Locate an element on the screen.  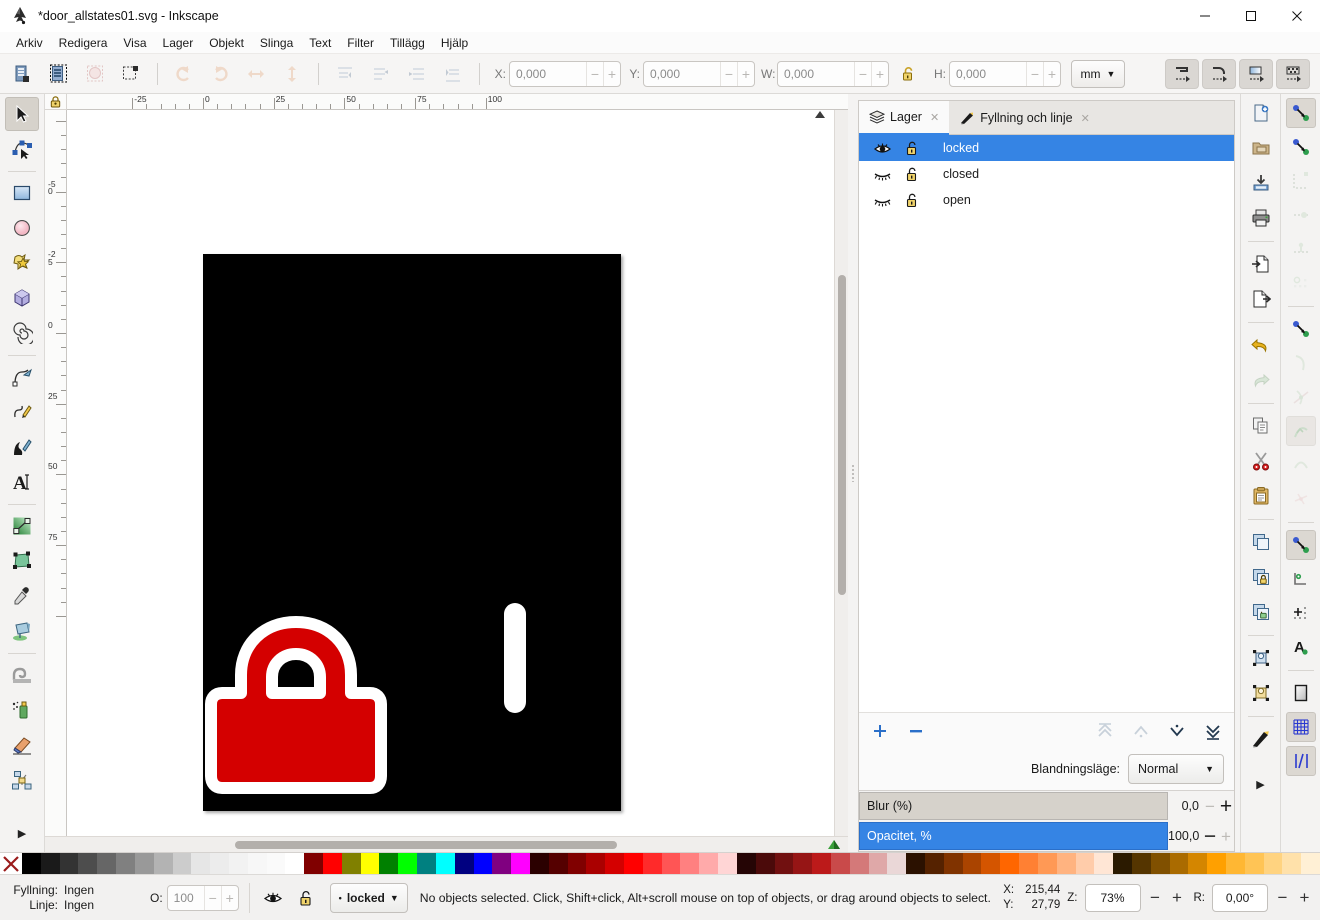
h-spinner: −+ is located at coordinates (1005, 73).